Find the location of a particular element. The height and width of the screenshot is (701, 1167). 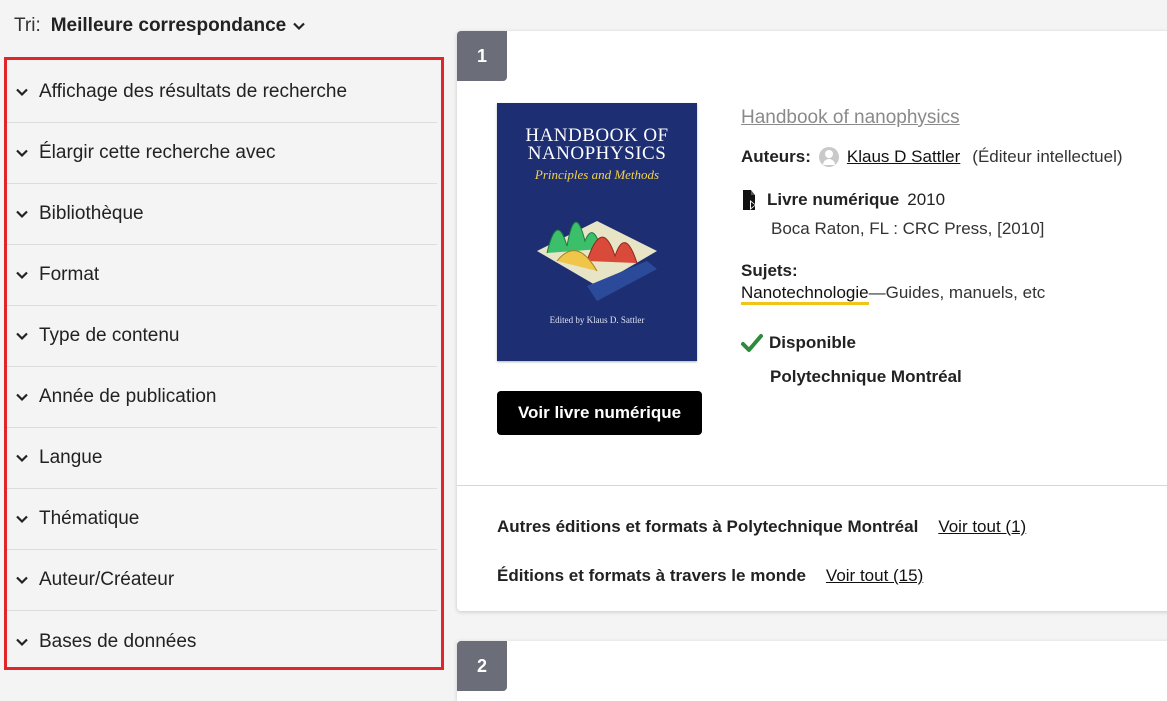

facet-publication-year: Année de publication is located at coordinates (222, 397).